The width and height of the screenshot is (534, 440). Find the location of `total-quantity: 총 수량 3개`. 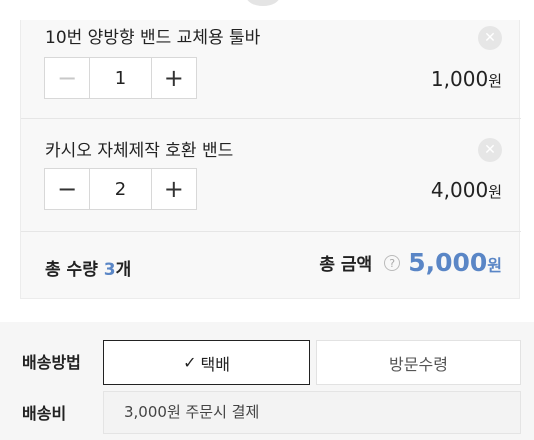

total-quantity: 총 수량 3개 is located at coordinates (88, 267).